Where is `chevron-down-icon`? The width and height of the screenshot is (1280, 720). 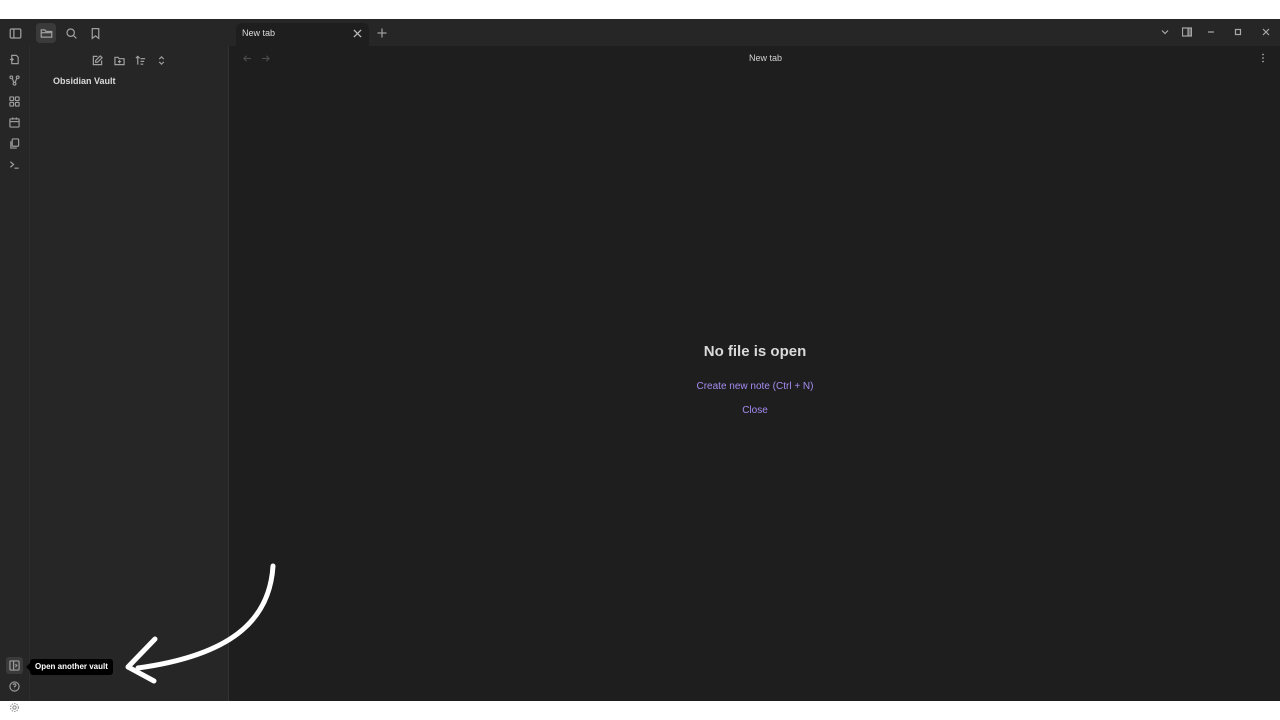
chevron-down-icon is located at coordinates (1165, 32).